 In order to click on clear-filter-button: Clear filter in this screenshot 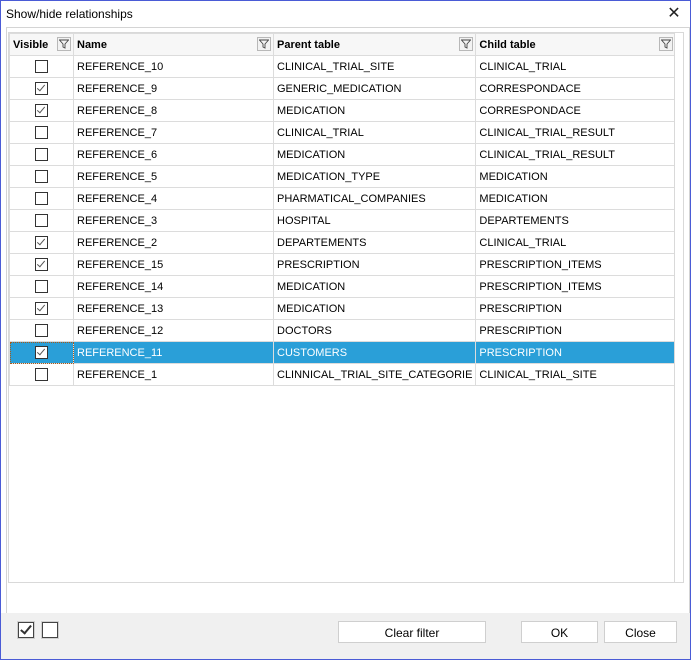, I will do `click(412, 632)`.